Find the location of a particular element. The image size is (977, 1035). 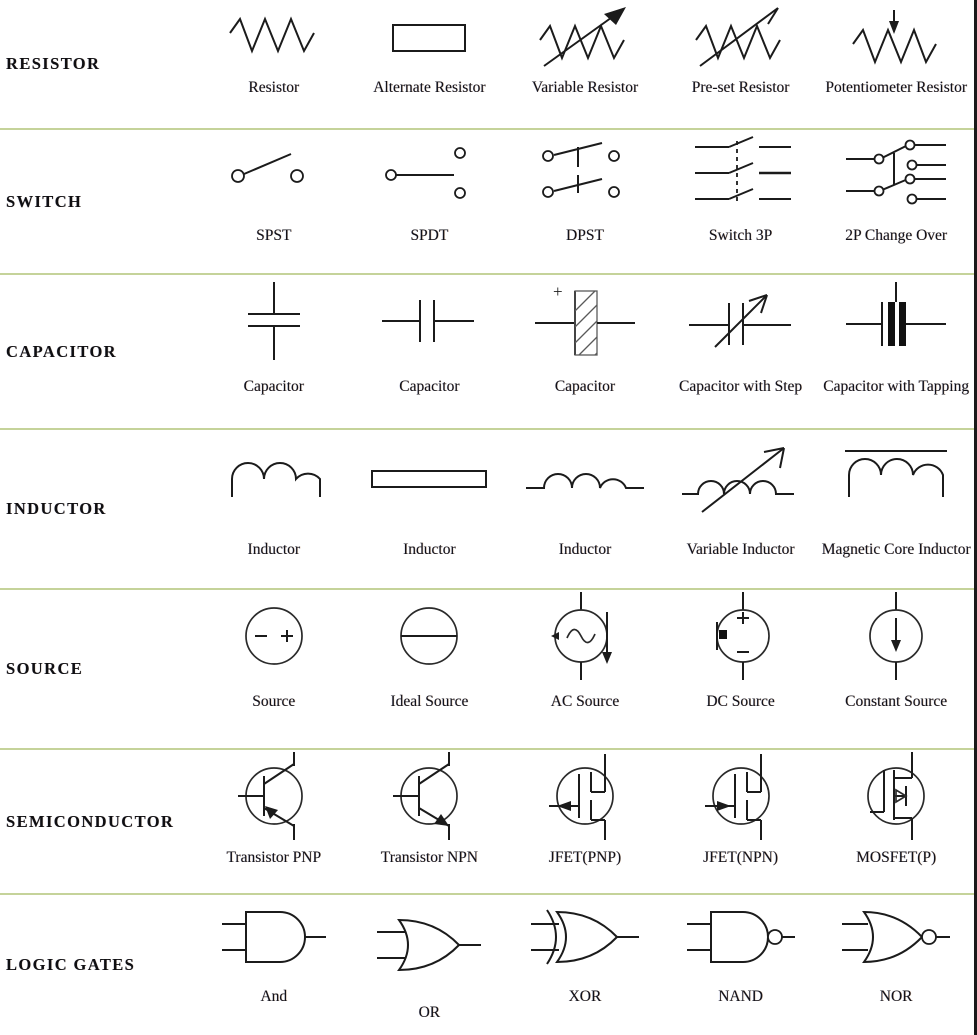

category-title: INDUCTOR is located at coordinates (56, 508).